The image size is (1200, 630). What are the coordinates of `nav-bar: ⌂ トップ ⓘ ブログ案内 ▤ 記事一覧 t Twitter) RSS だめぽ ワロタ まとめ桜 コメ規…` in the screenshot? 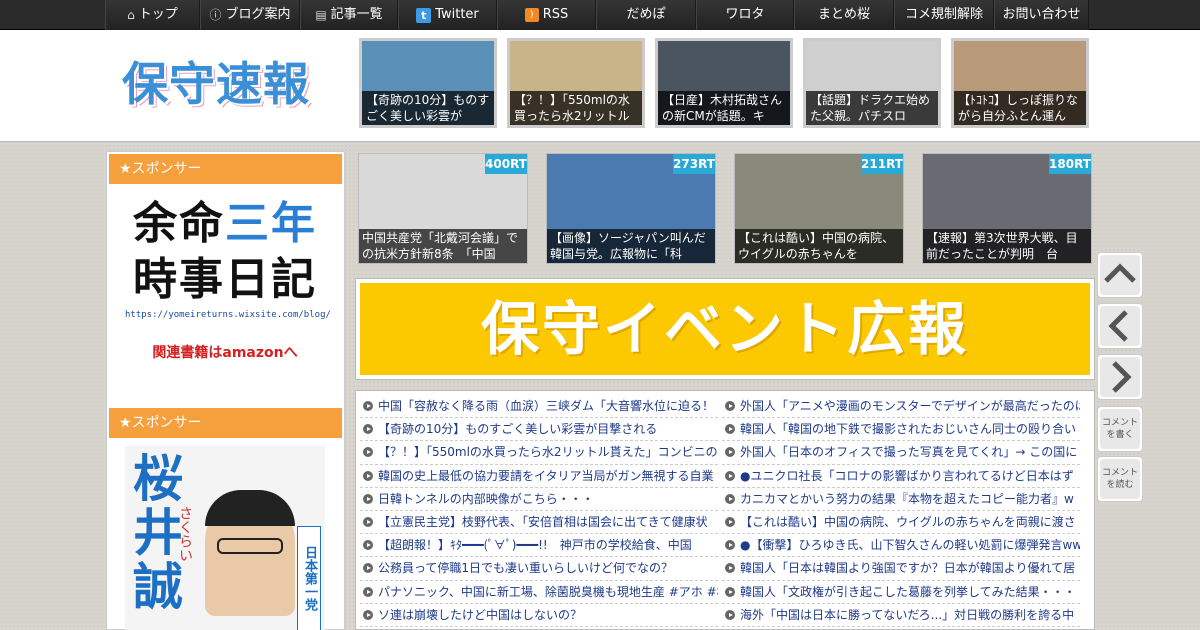 It's located at (597, 15).